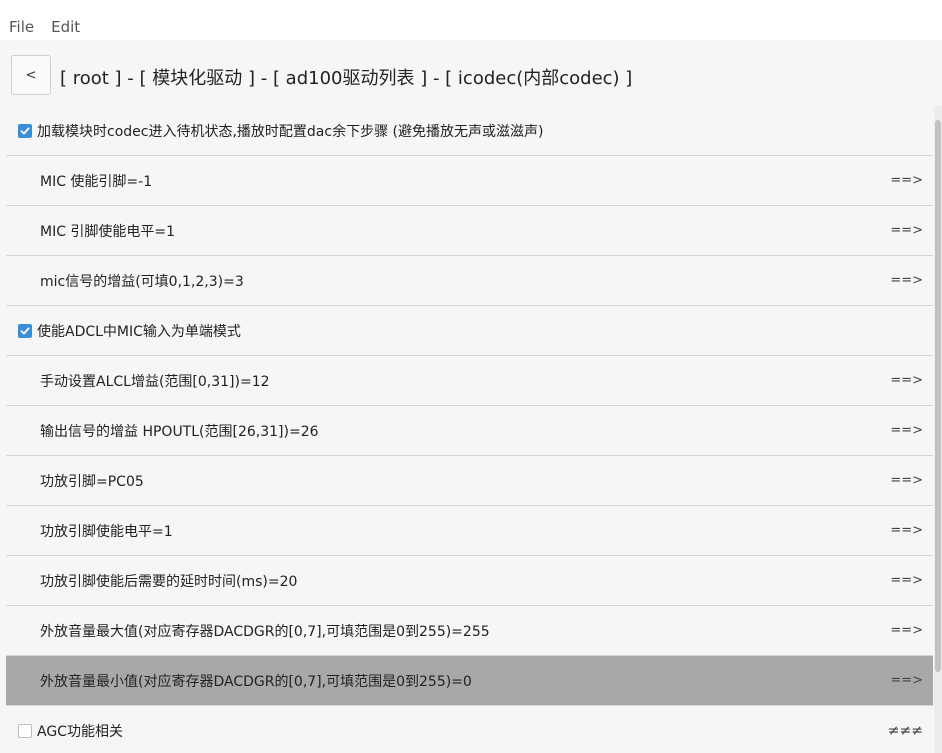 This screenshot has width=942, height=753. Describe the element at coordinates (471, 20) in the screenshot. I see `menu-bar: File Edit` at that location.